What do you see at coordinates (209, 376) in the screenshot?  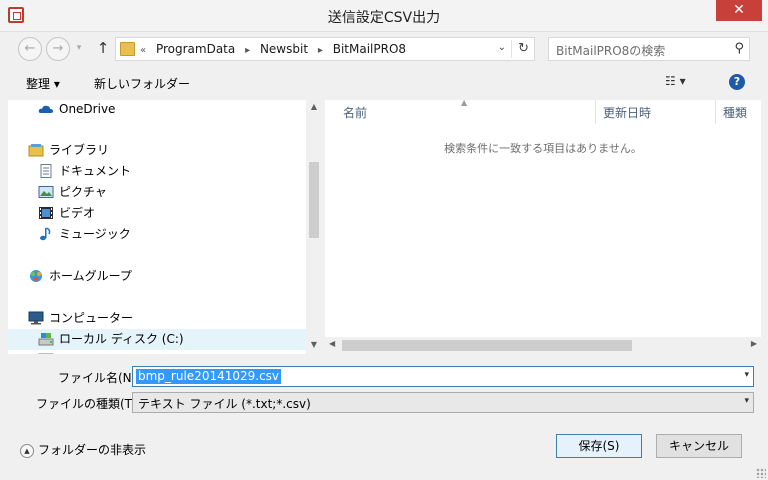 I see `filename-value: bmp_rule20141029.csv` at bounding box center [209, 376].